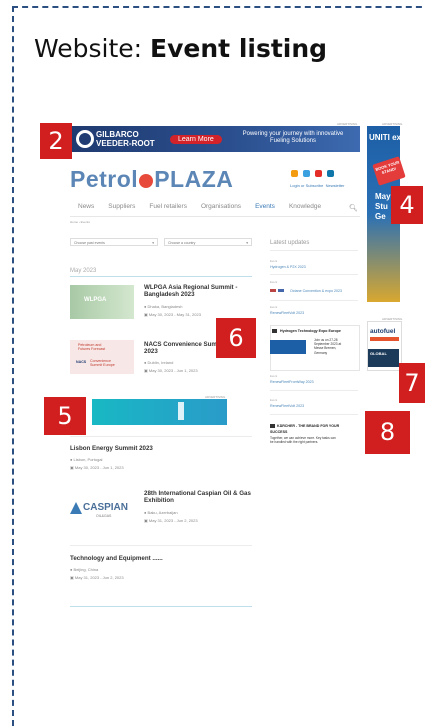 This screenshot has height=726, width=425. I want to click on badge-6: 6, so click(236, 338).